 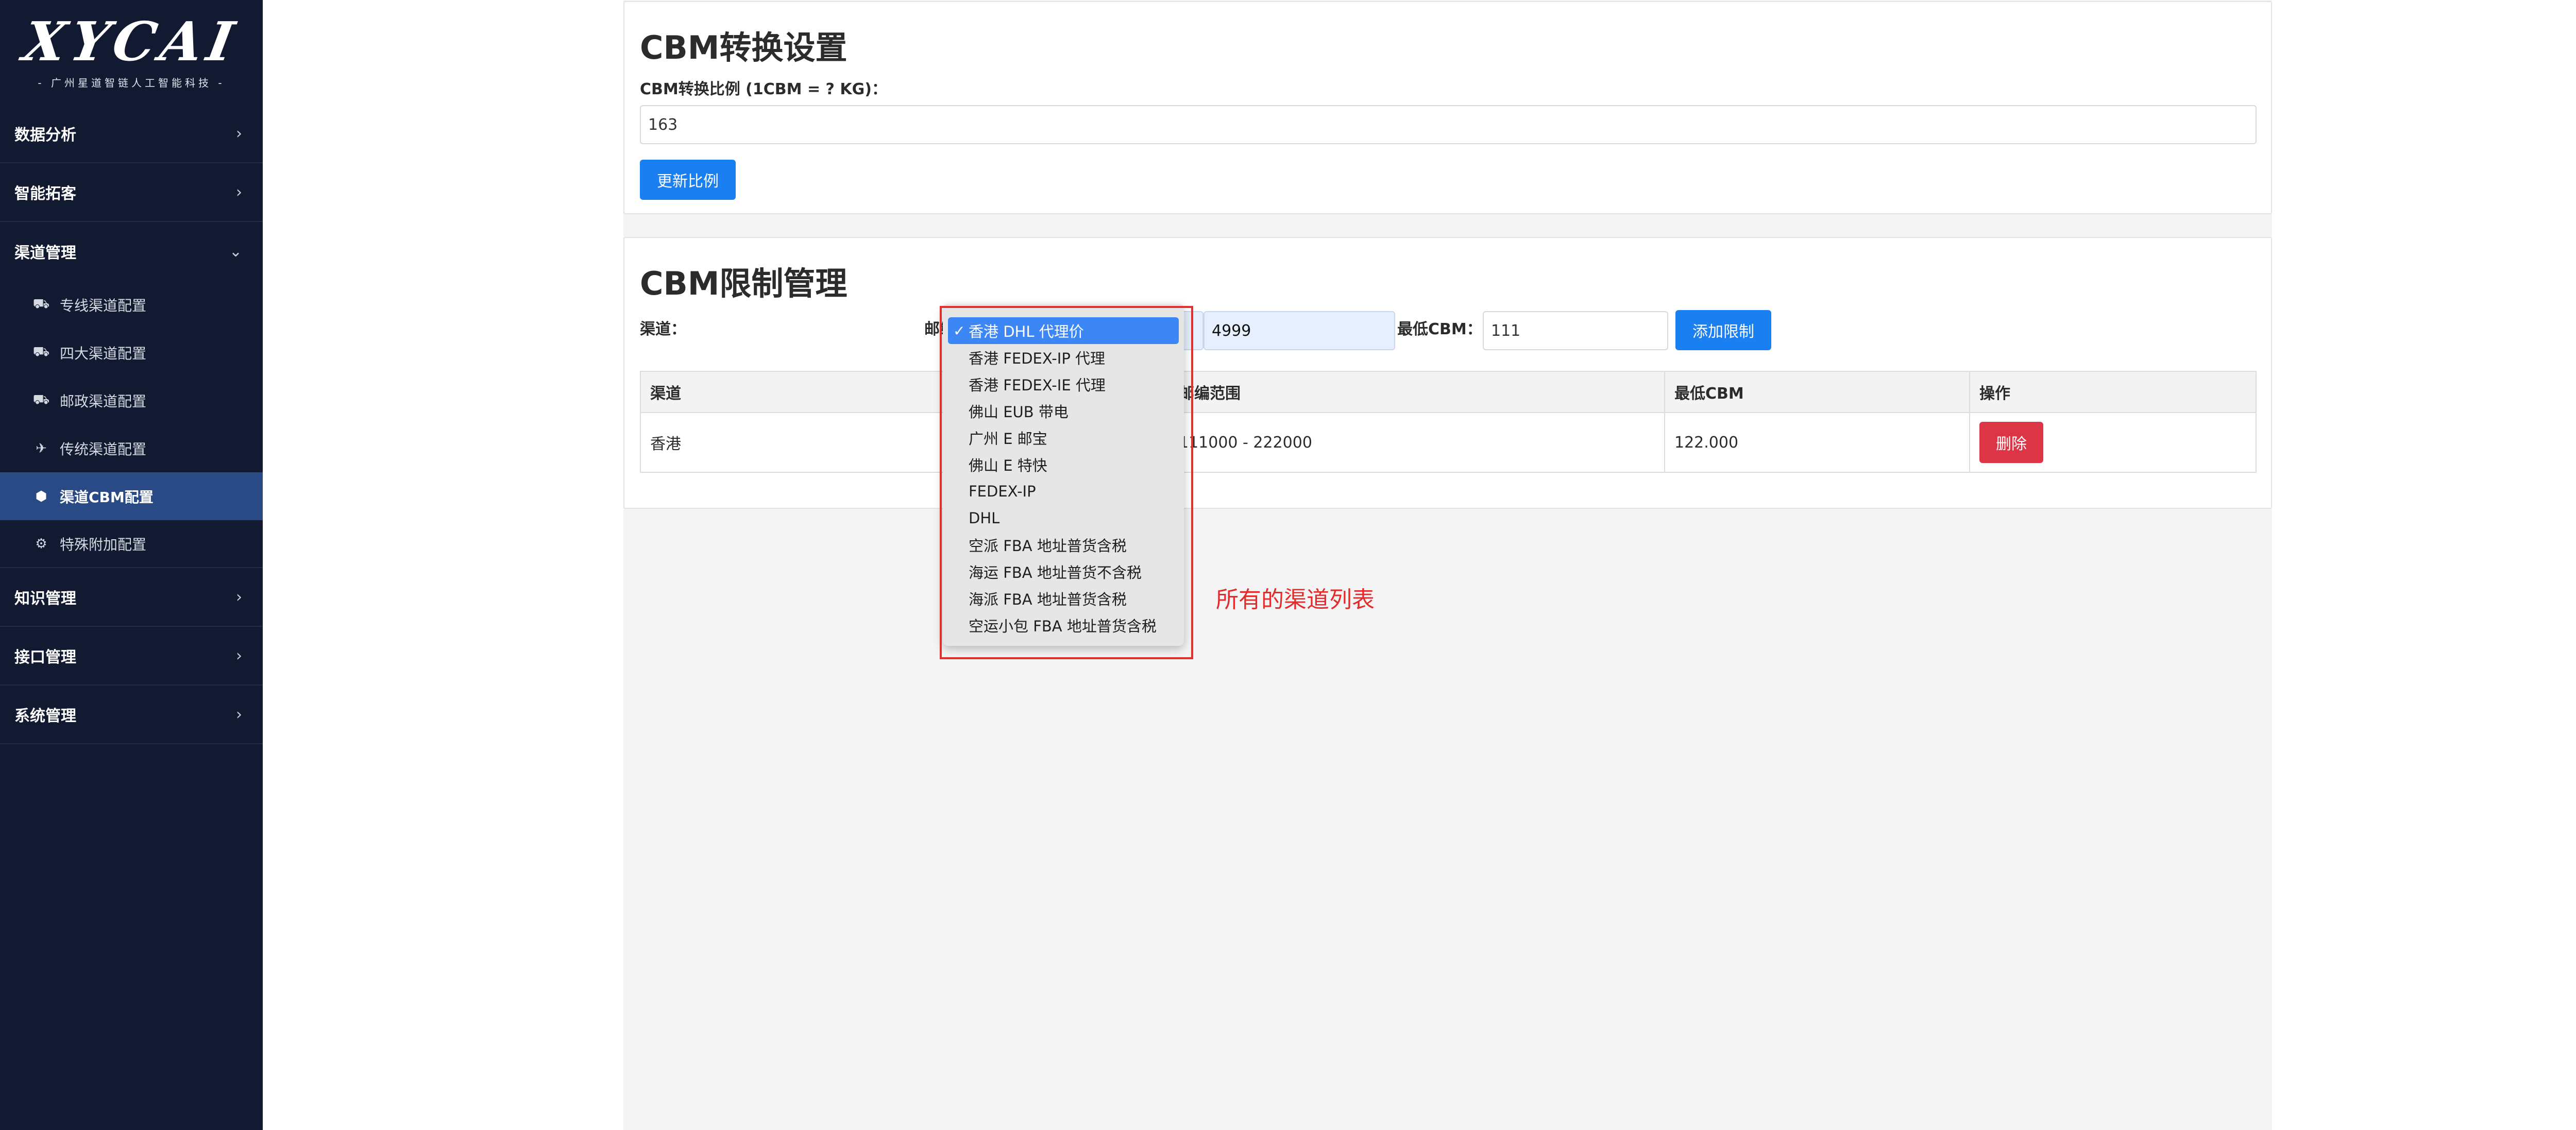 What do you see at coordinates (45, 253) in the screenshot?
I see `menu-label: 渠道管理` at bounding box center [45, 253].